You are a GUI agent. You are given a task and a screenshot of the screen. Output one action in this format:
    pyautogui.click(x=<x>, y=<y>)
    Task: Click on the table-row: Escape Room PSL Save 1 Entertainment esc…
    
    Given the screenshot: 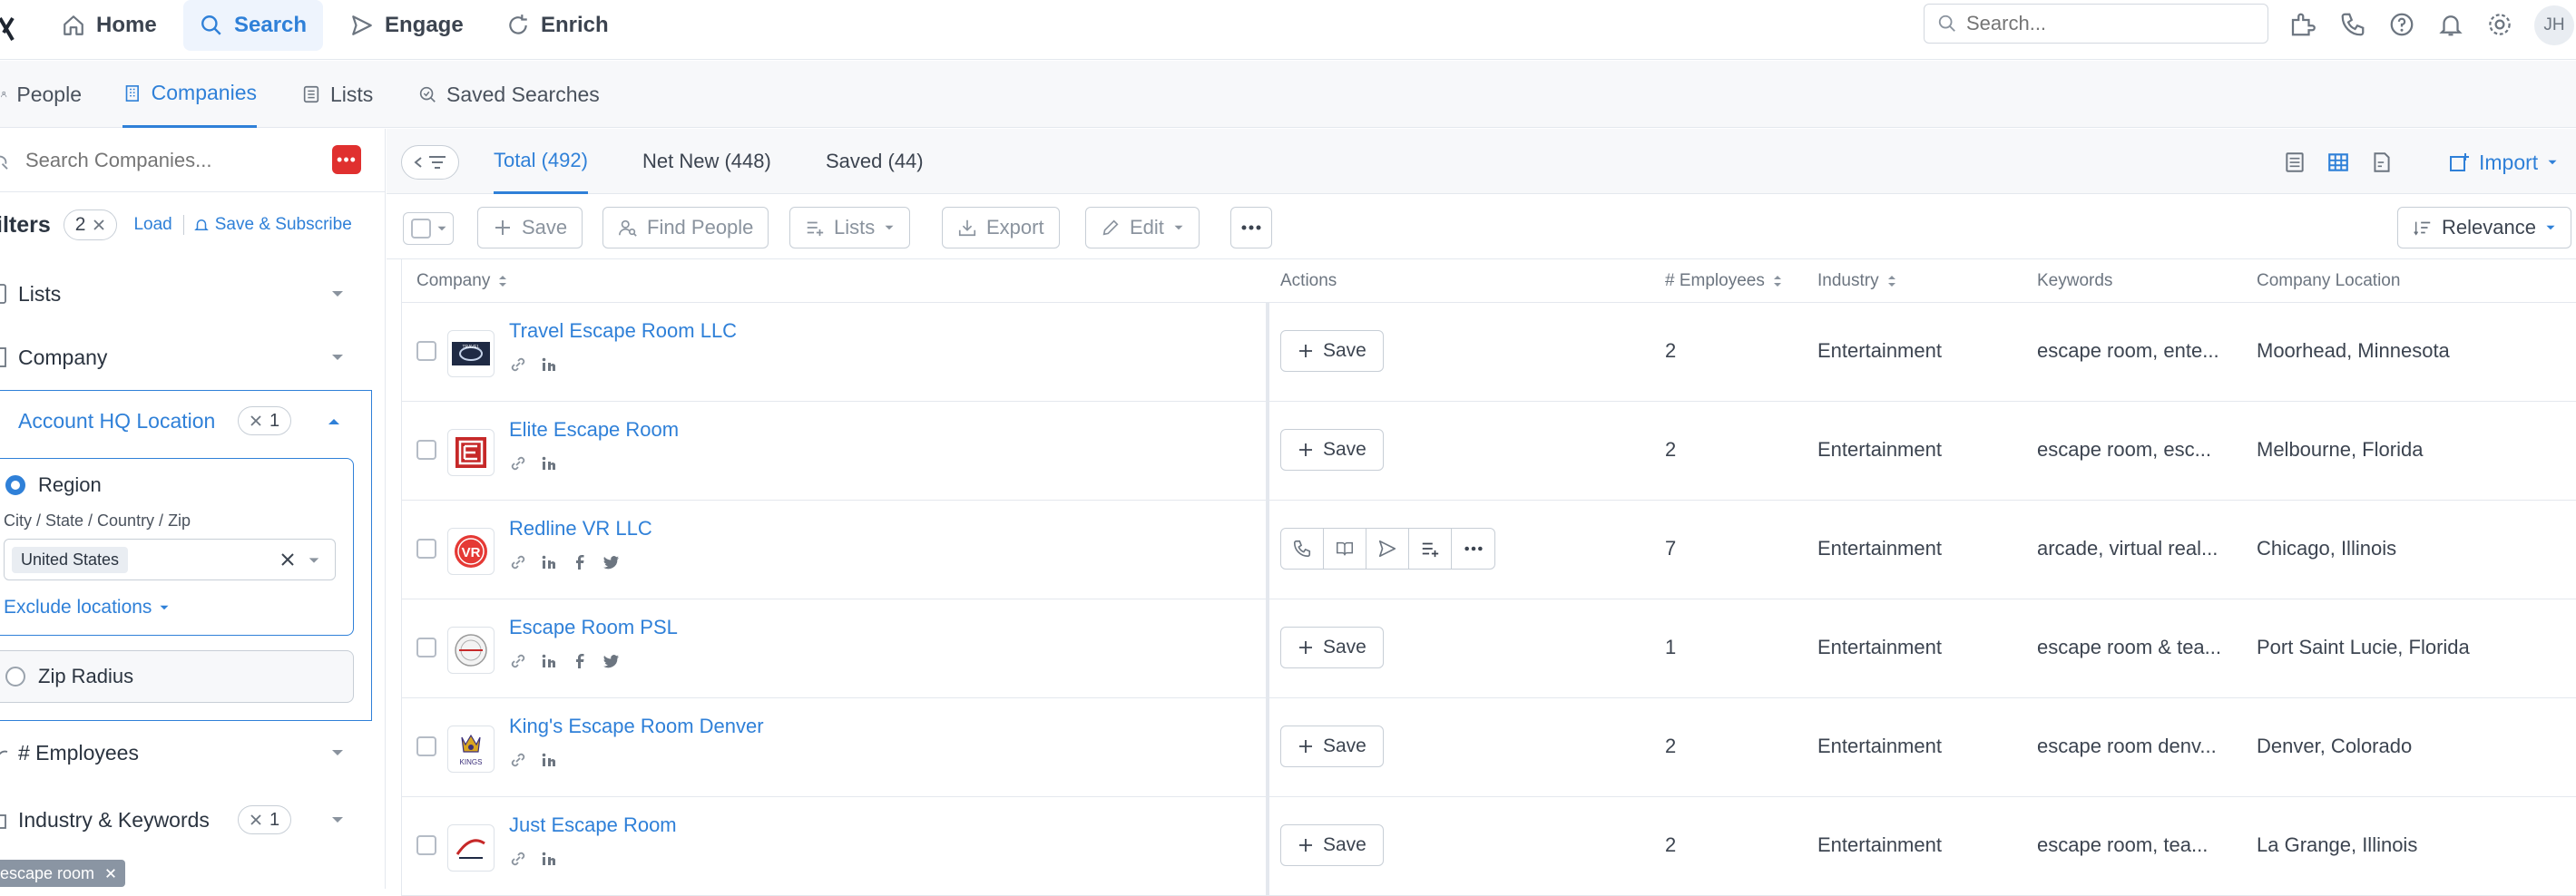 What is the action you would take?
    pyautogui.click(x=1488, y=648)
    